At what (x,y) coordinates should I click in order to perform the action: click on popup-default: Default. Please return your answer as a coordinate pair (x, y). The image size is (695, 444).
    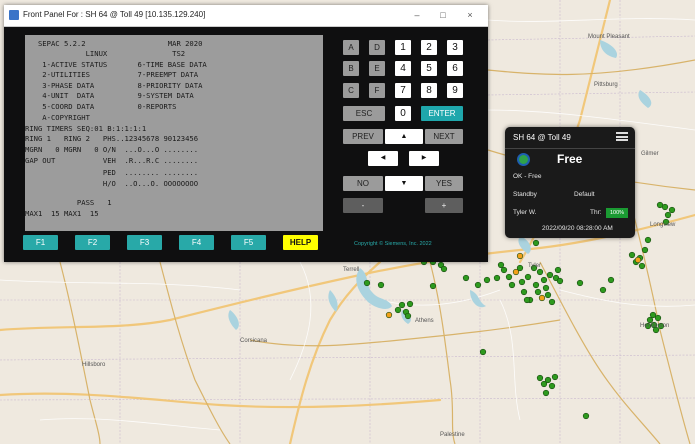
    Looking at the image, I should click on (584, 194).